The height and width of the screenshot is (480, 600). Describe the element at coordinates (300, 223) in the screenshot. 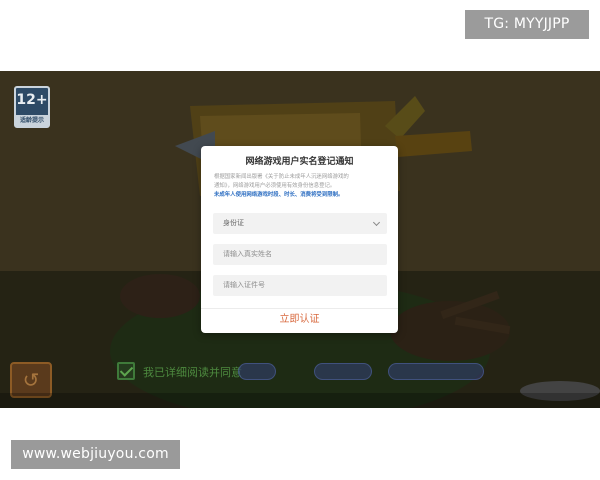

I see `id-type-select: 身份证` at that location.